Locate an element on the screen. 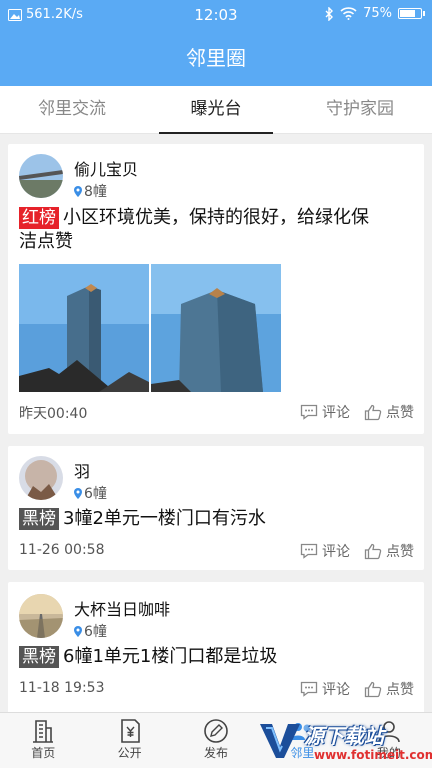 This screenshot has width=432, height=768. nav-publish: 发布 is located at coordinates (216, 740).